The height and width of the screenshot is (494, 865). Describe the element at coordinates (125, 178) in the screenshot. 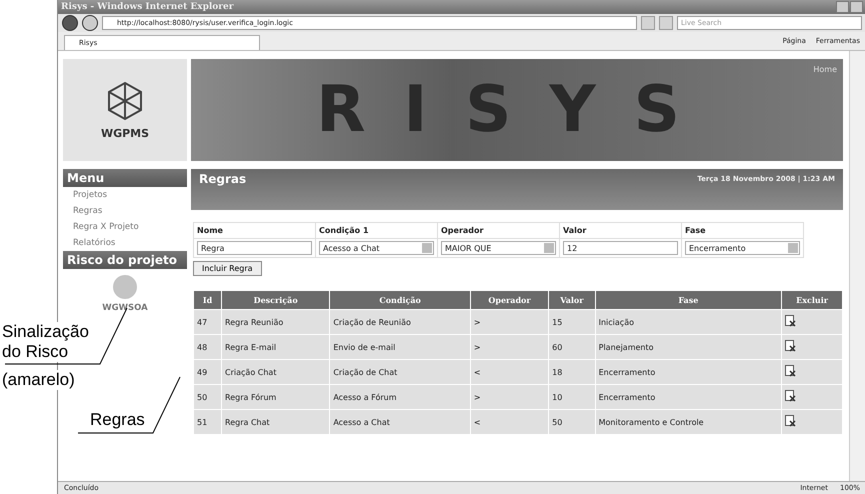

I see `menu-heading: Menu` at that location.